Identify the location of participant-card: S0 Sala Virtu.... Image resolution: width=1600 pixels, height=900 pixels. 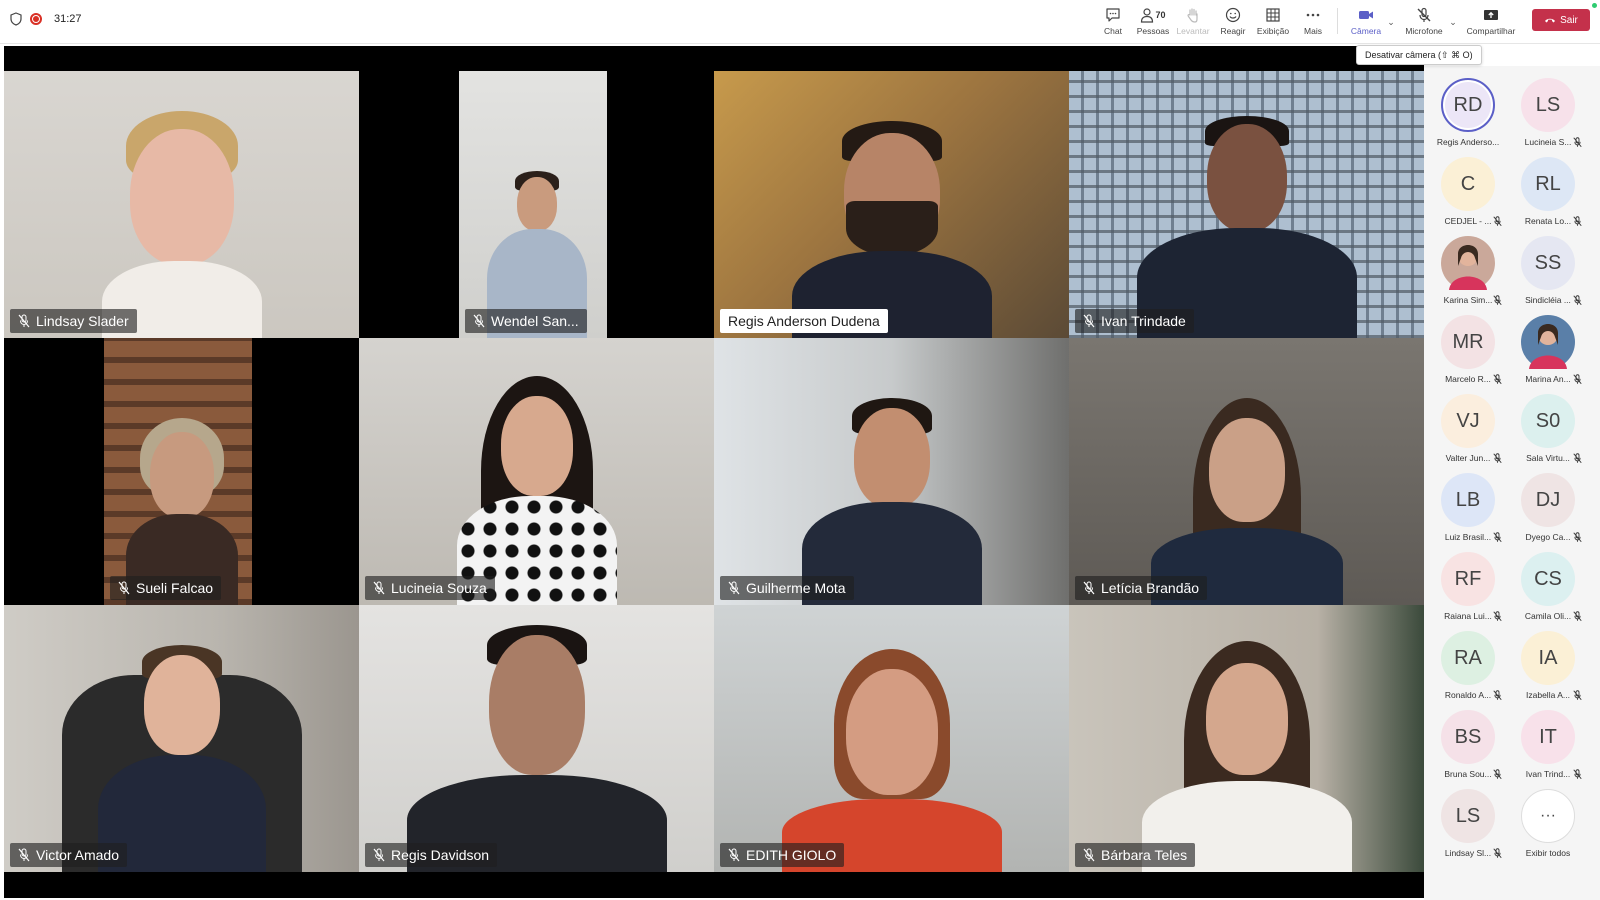
(1548, 433).